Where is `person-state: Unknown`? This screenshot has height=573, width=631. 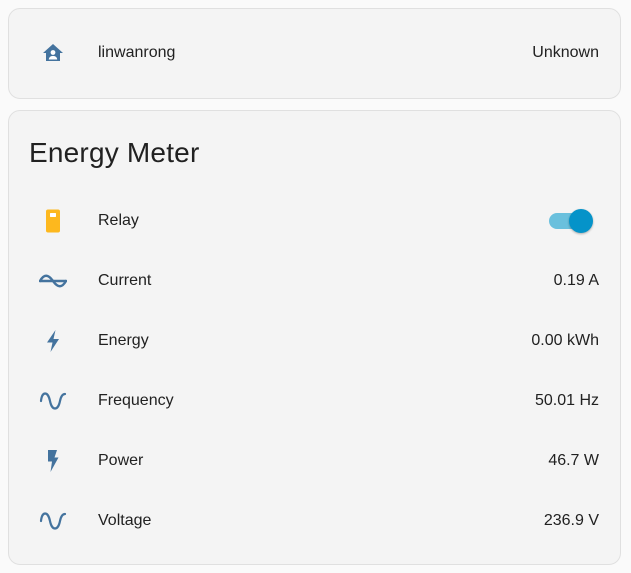 person-state: Unknown is located at coordinates (565, 52).